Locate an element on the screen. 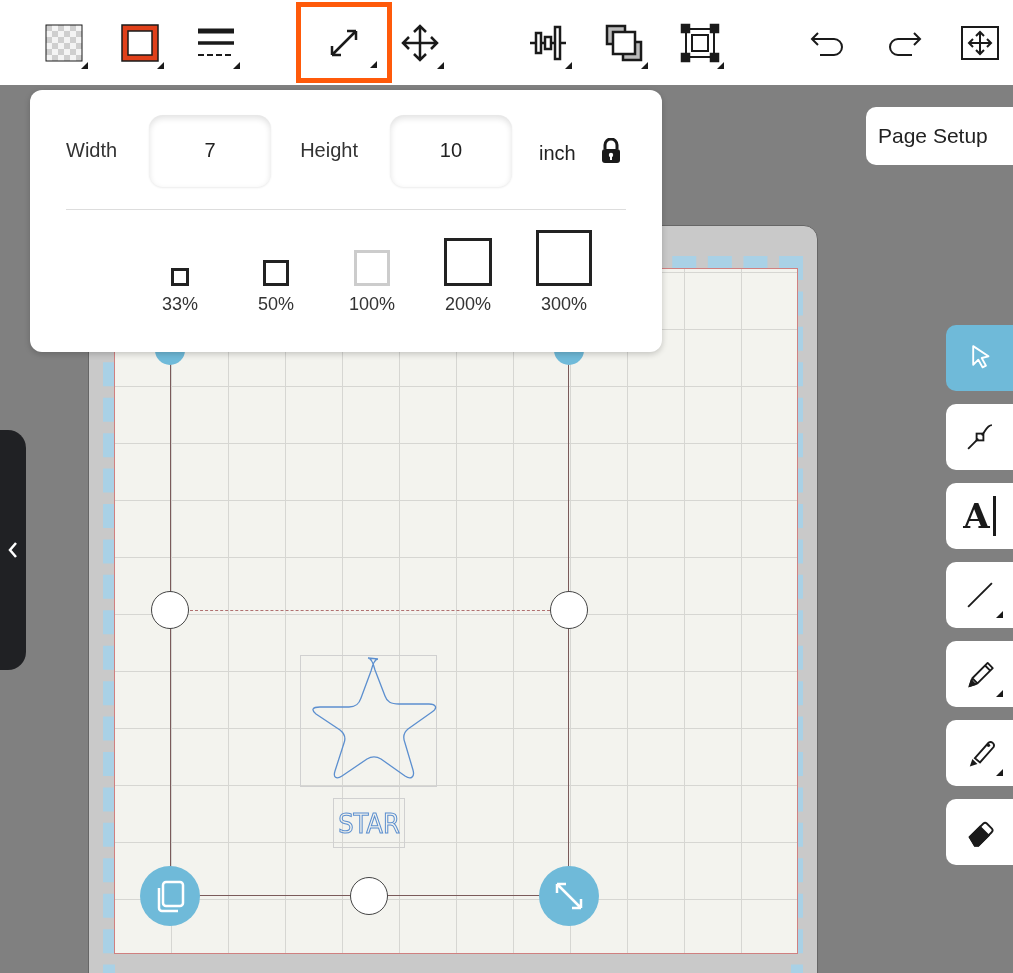  chevron-left-icon is located at coordinates (13, 550).